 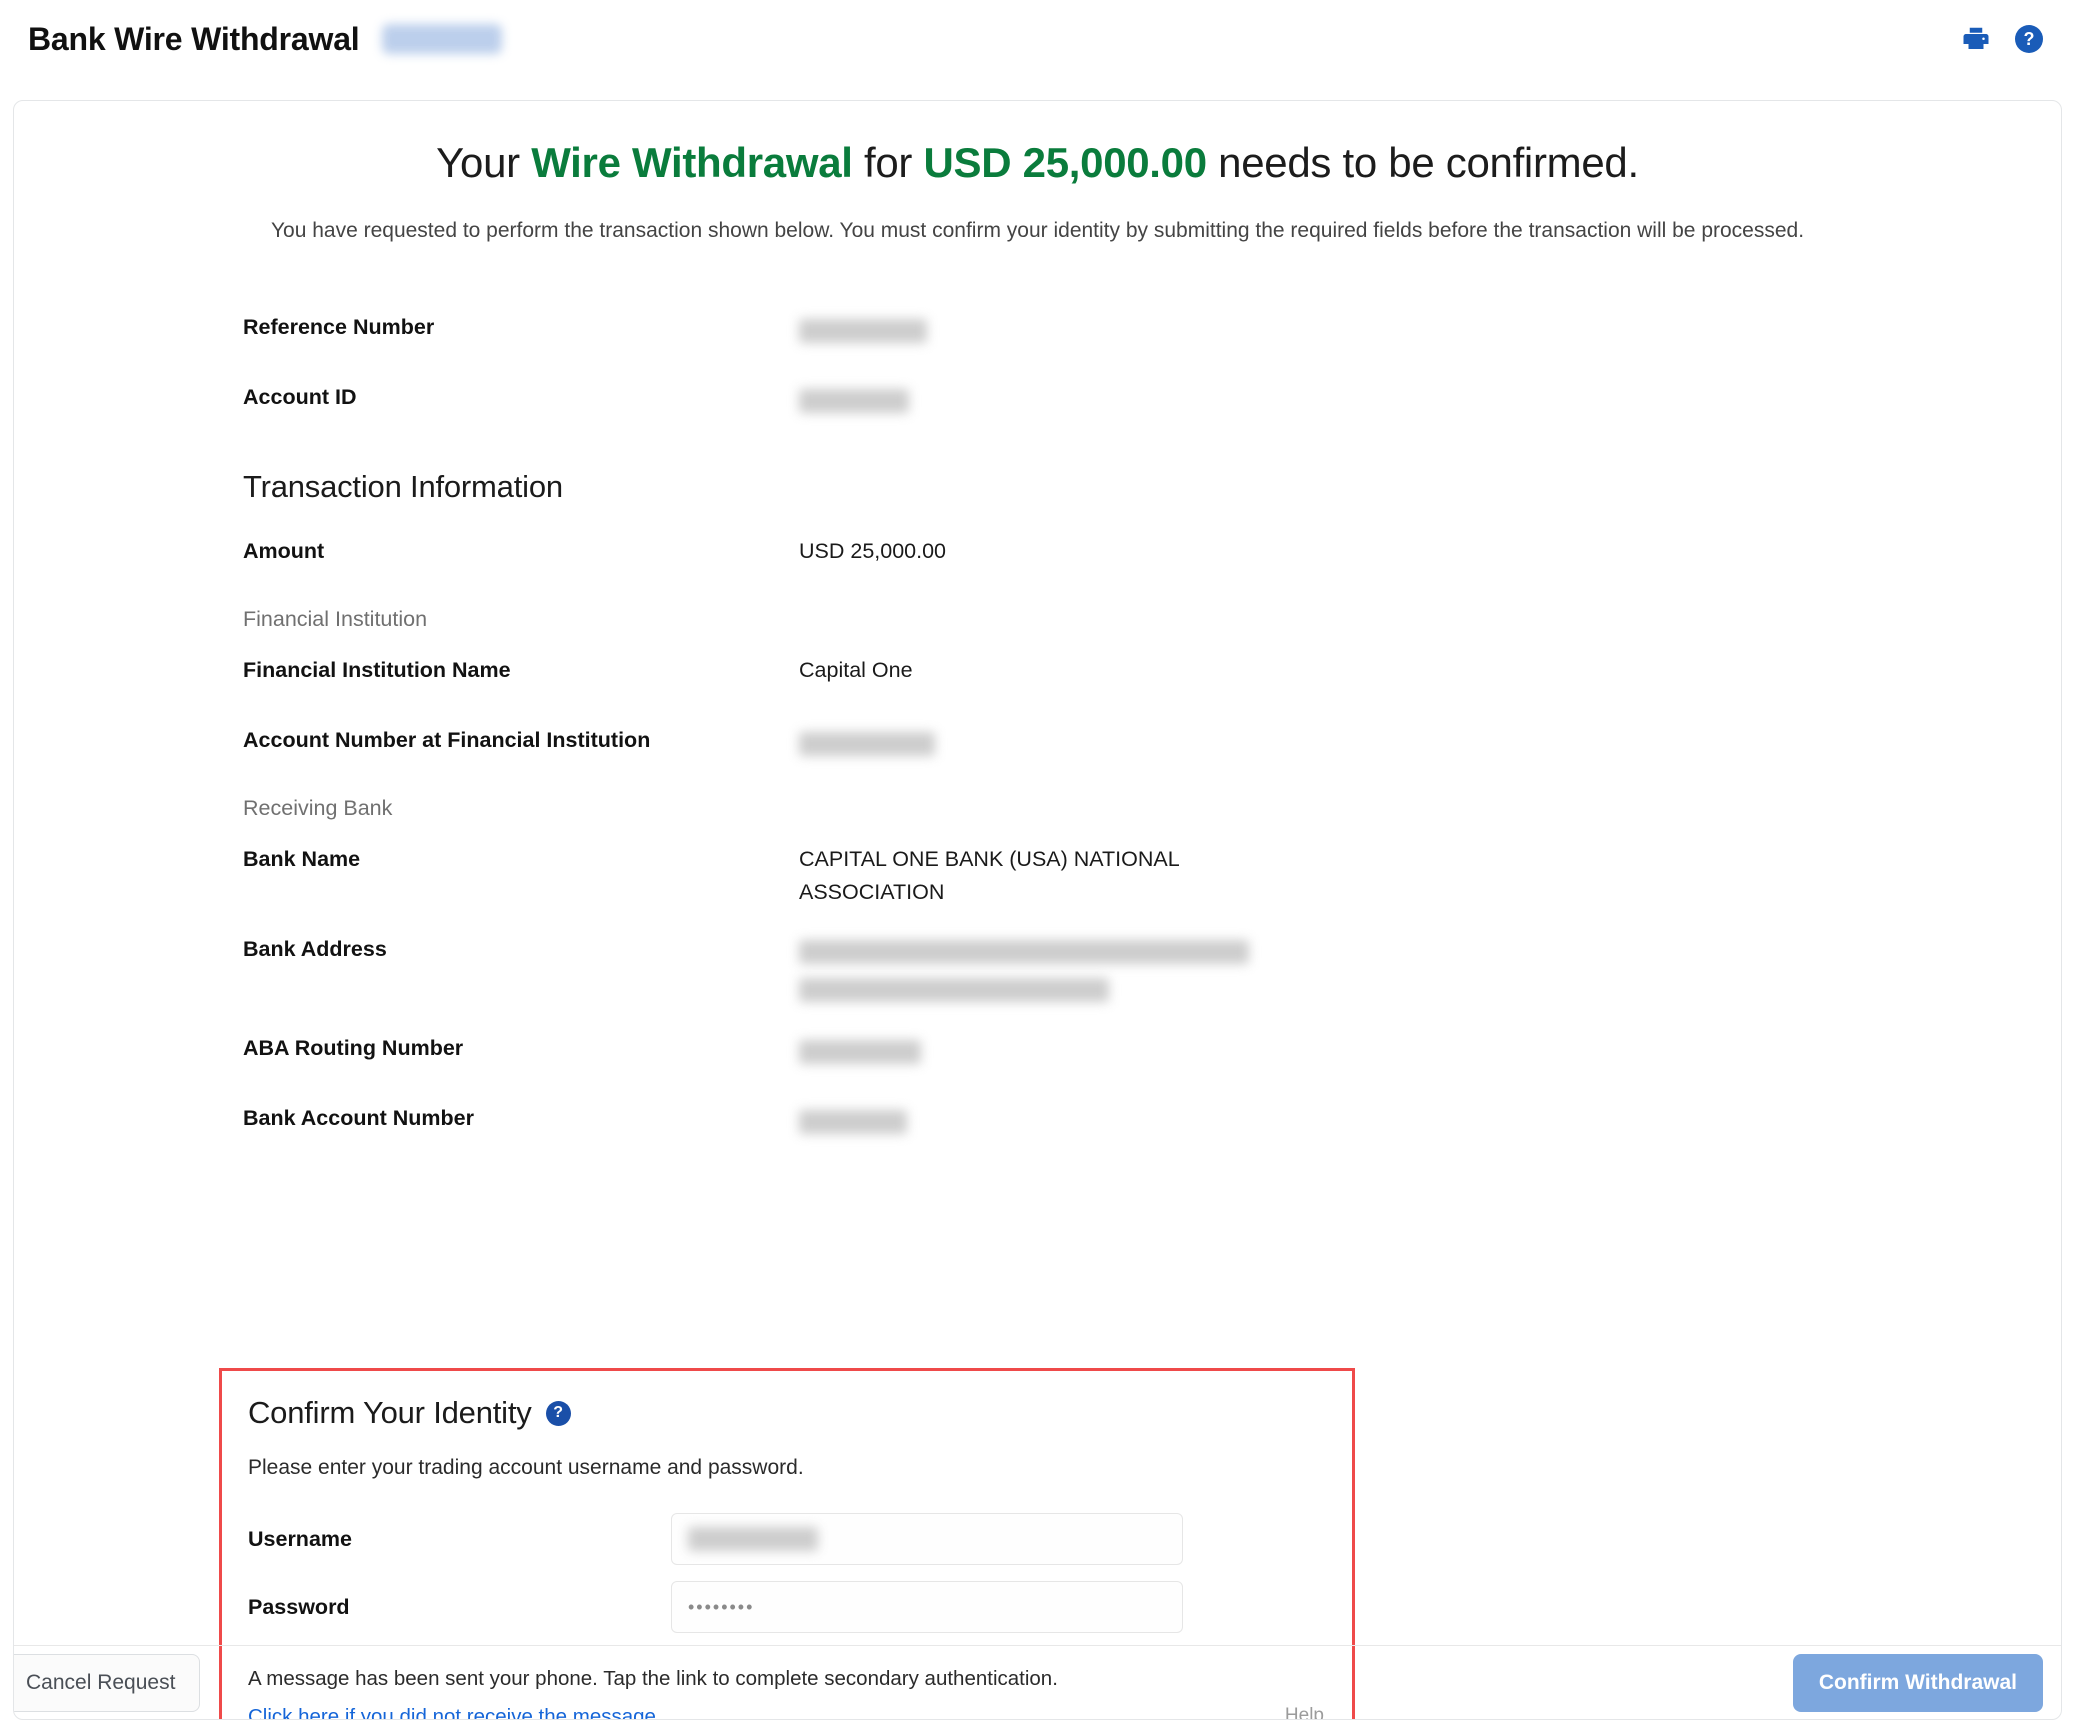 What do you see at coordinates (1152, 1055) in the screenshot?
I see `detail-row-aba-routing: ABA Routing Number` at bounding box center [1152, 1055].